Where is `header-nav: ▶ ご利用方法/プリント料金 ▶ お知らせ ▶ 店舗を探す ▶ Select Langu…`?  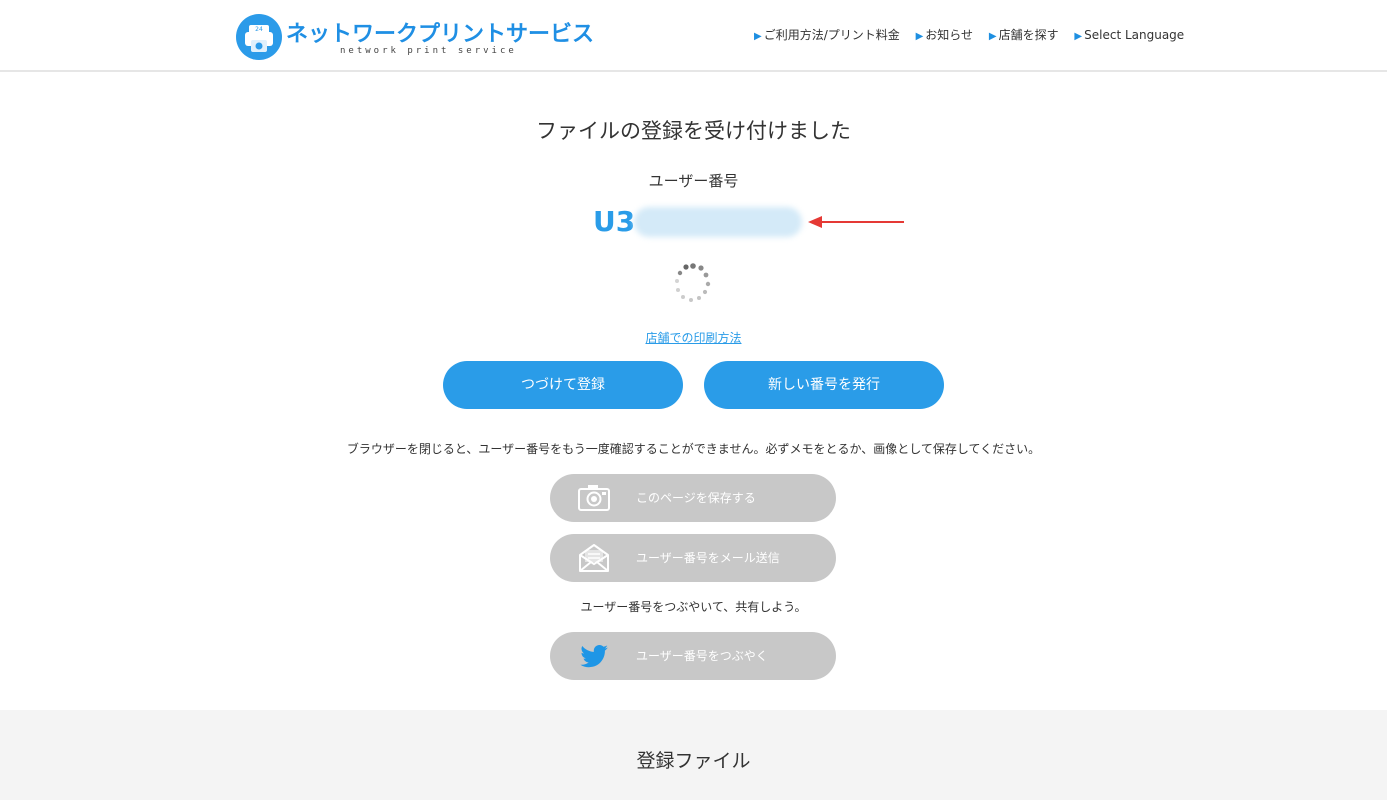
header-nav: ▶ ご利用方法/プリント料金 ▶ お知らせ ▶ 店舗を探す ▶ Select Langu… is located at coordinates (975, 34).